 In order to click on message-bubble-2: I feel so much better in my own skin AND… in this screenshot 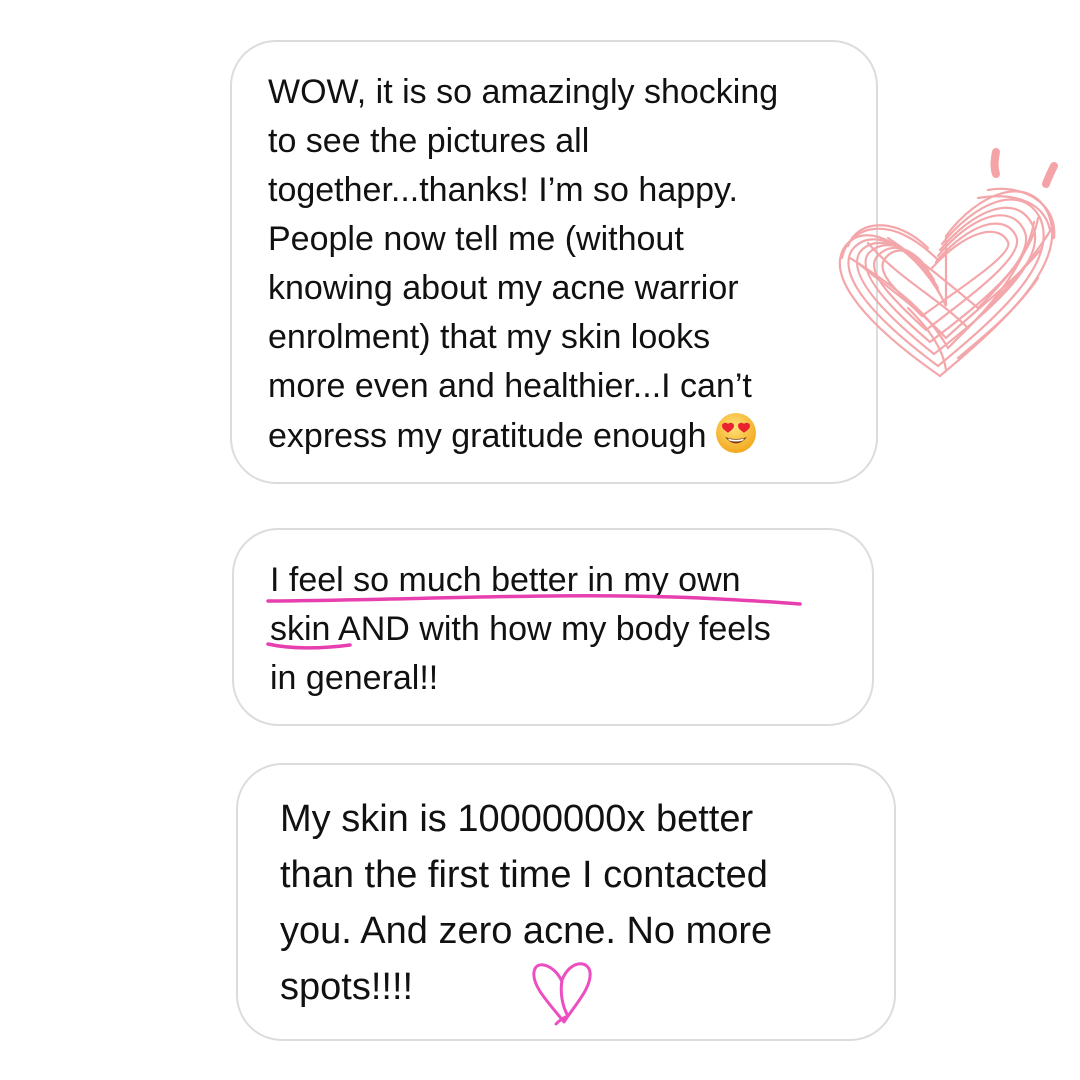, I will do `click(553, 627)`.